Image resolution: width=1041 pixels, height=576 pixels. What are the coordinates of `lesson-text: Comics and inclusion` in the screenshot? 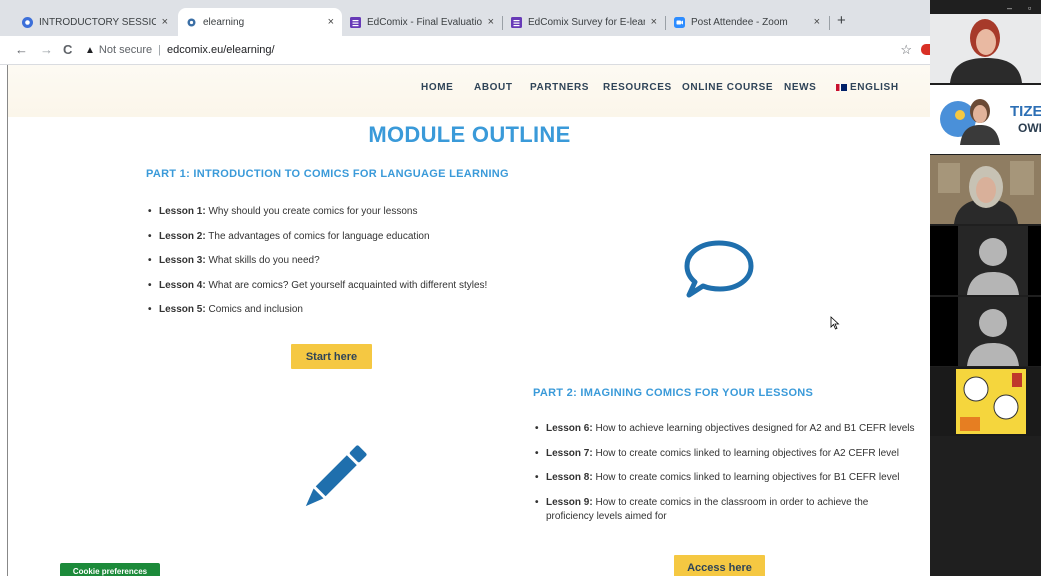 It's located at (254, 309).